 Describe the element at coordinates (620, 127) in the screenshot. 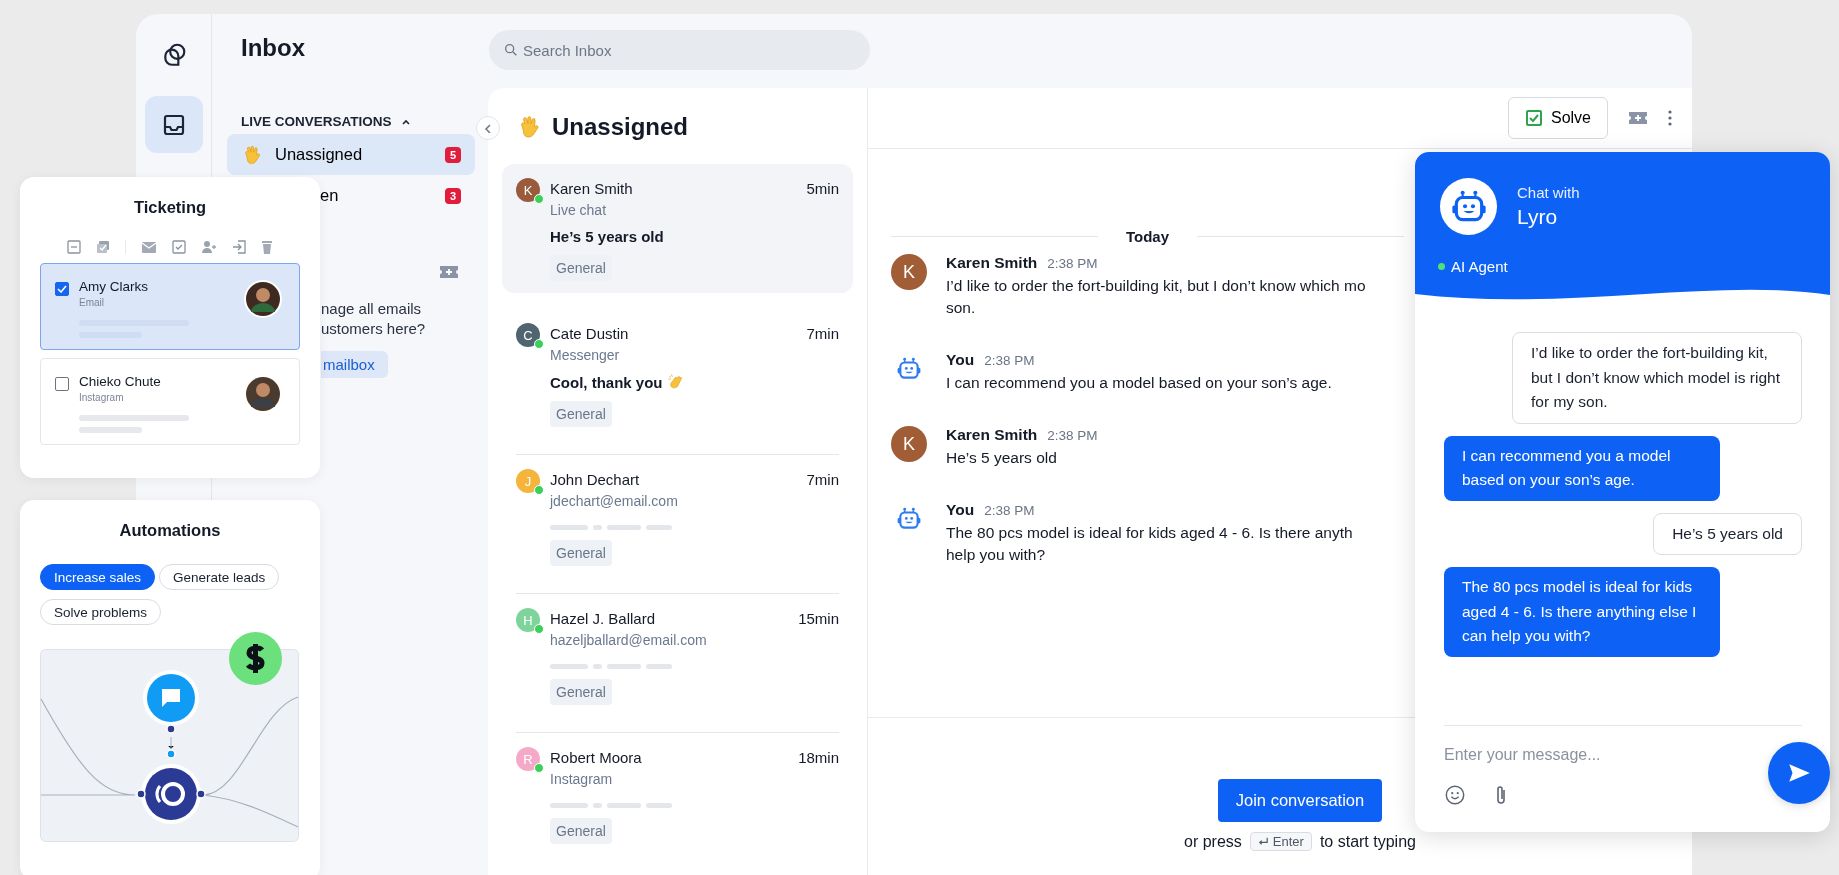

I see `list-title: Unassigned` at that location.